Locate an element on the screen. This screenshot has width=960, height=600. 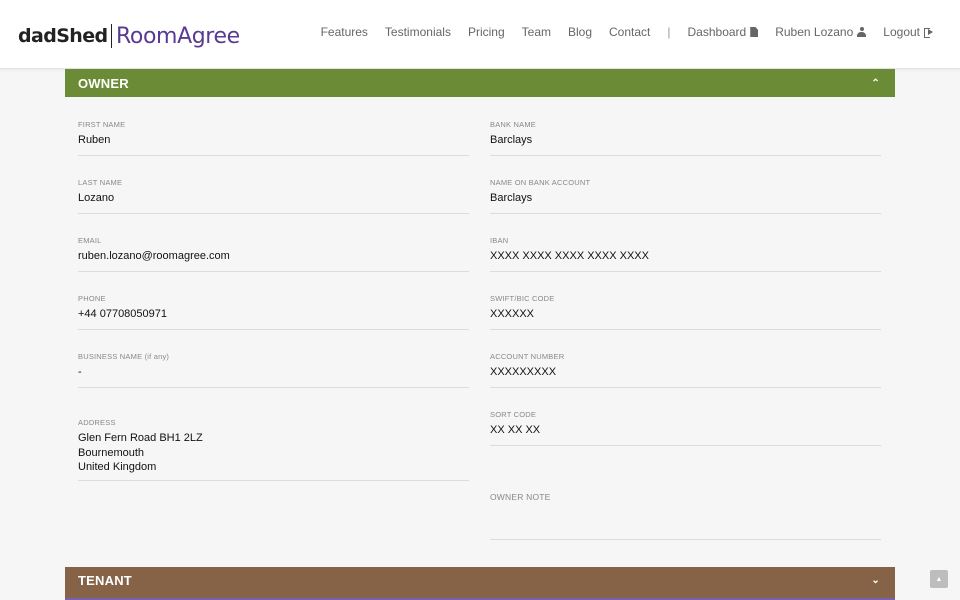
tenant-panel-header: TENANT ⌄ is located at coordinates (480, 583).